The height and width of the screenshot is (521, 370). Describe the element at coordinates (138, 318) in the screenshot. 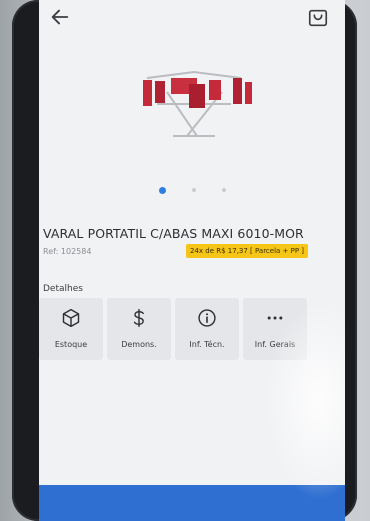

I see `dollar-icon` at that location.